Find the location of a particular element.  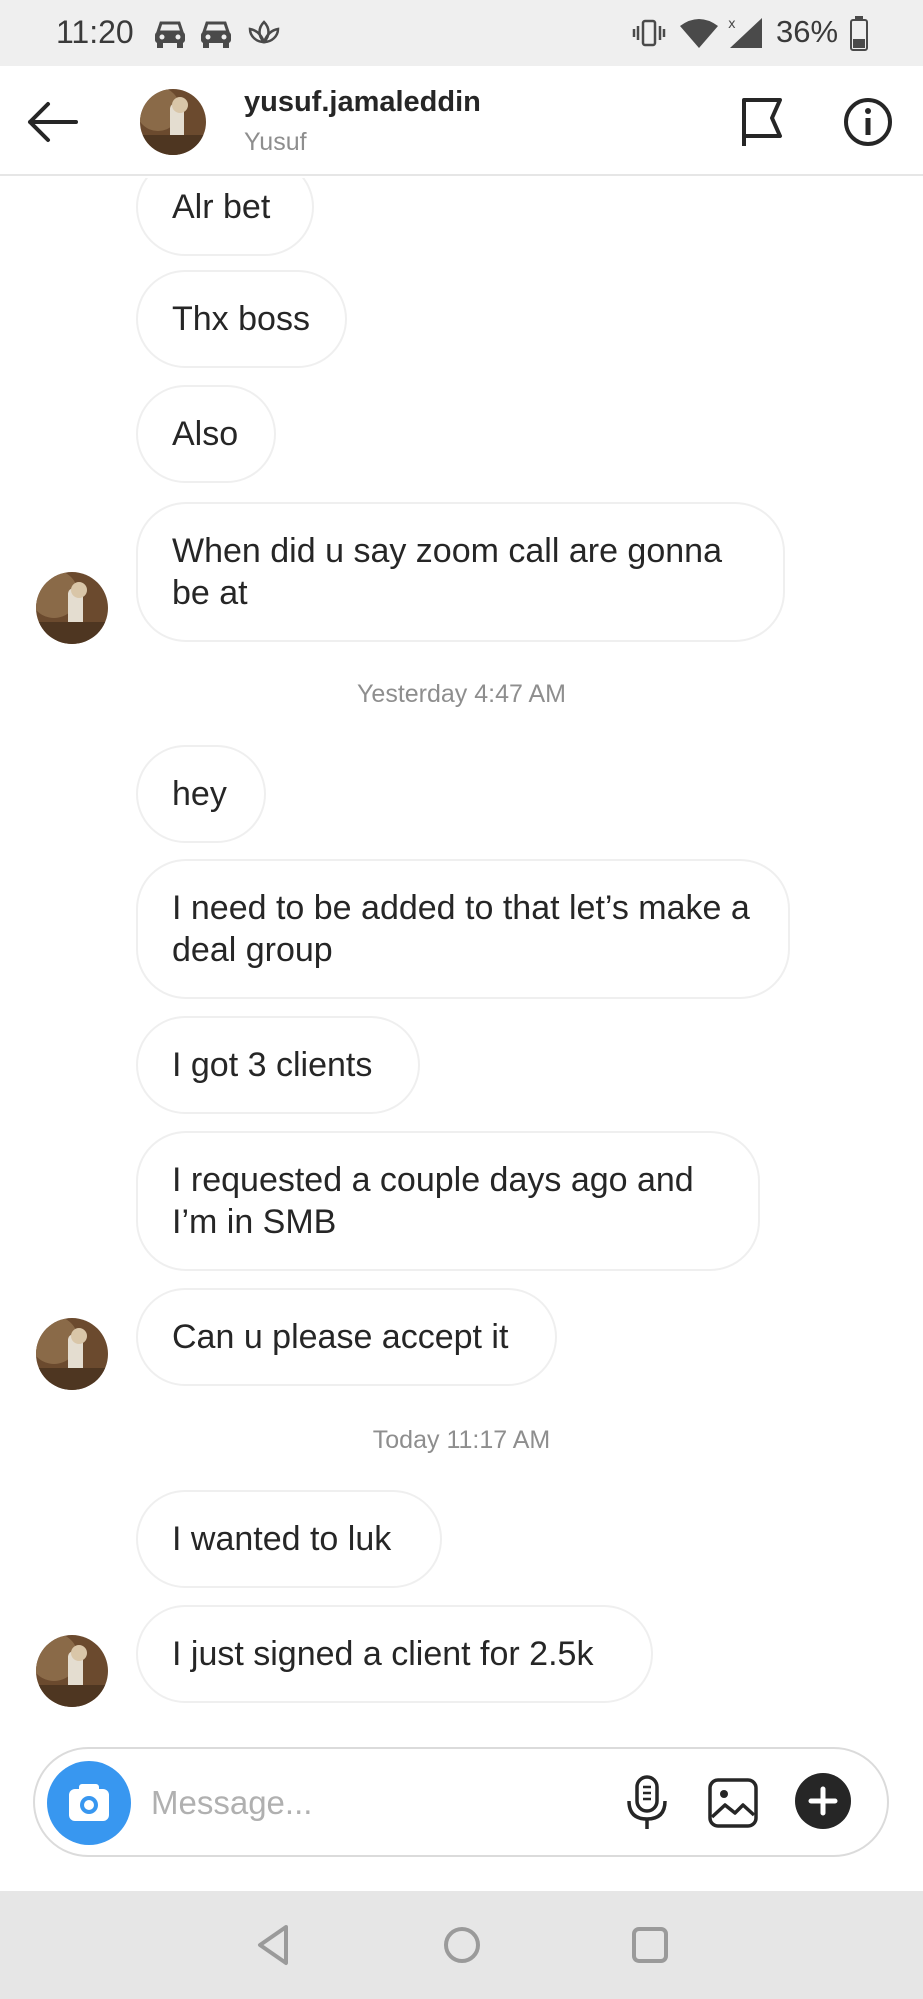

info-icon is located at coordinates (868, 122).